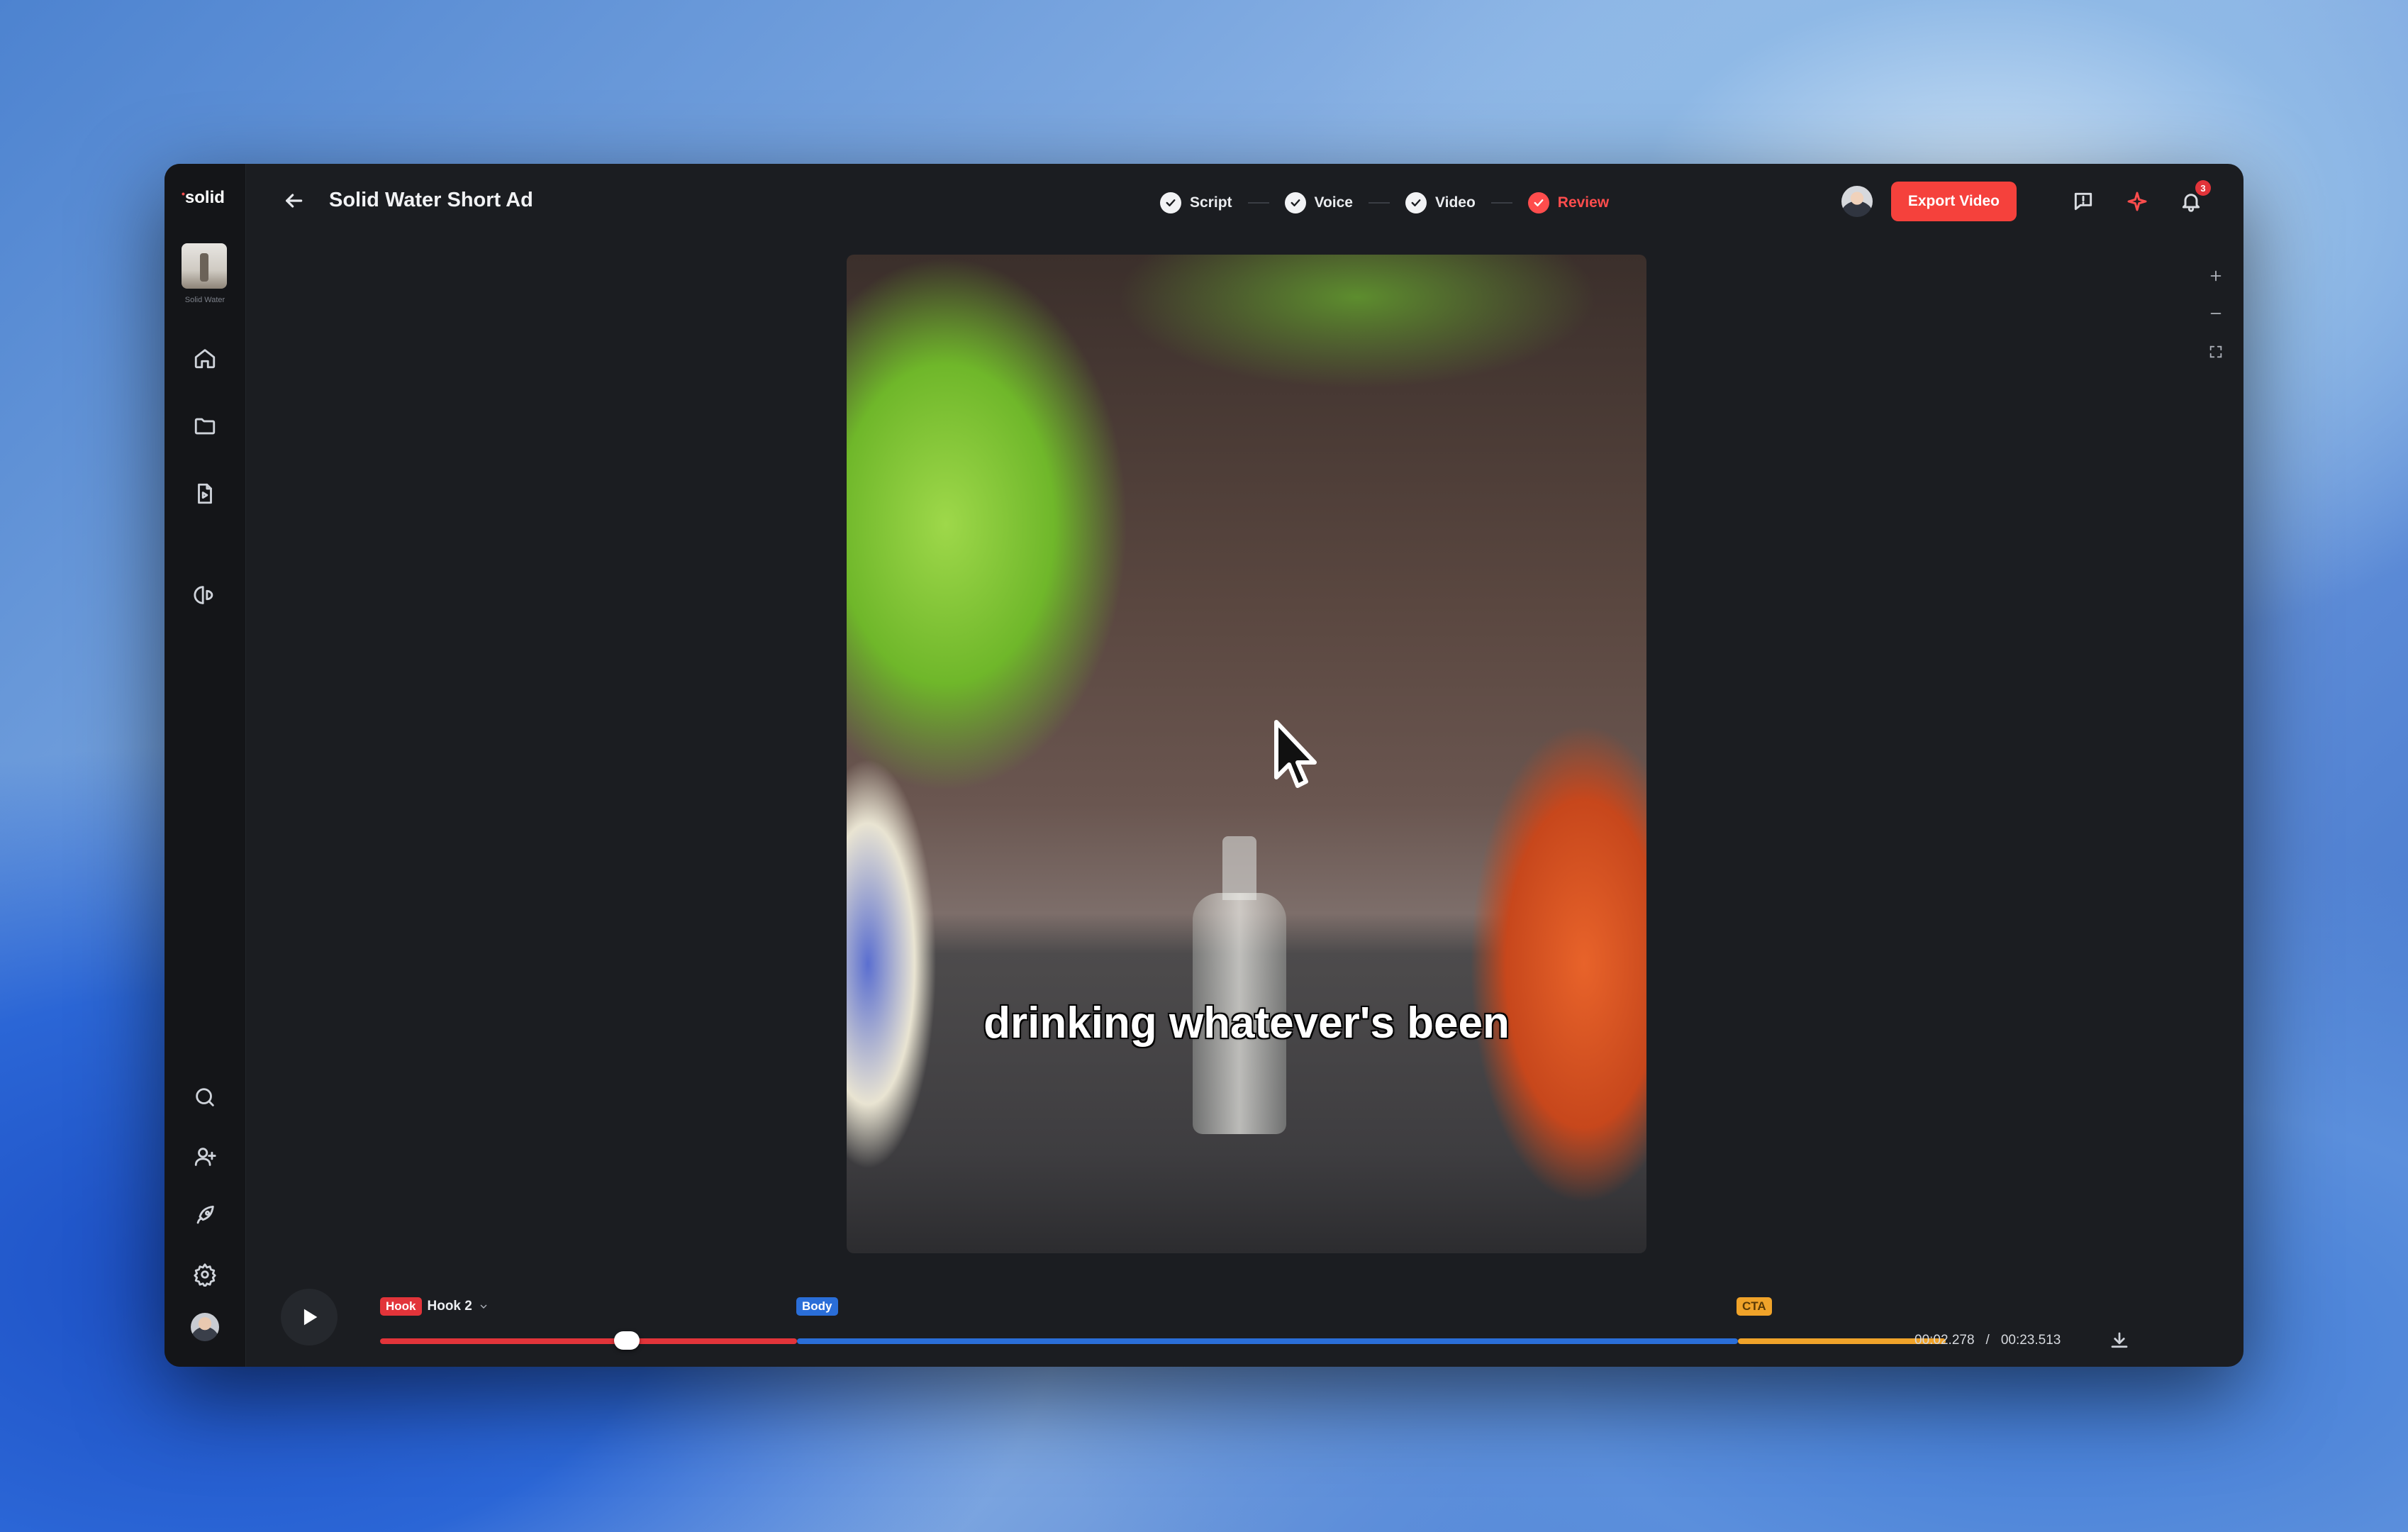 The height and width of the screenshot is (1532, 2408). I want to click on step-review: Review, so click(1568, 202).